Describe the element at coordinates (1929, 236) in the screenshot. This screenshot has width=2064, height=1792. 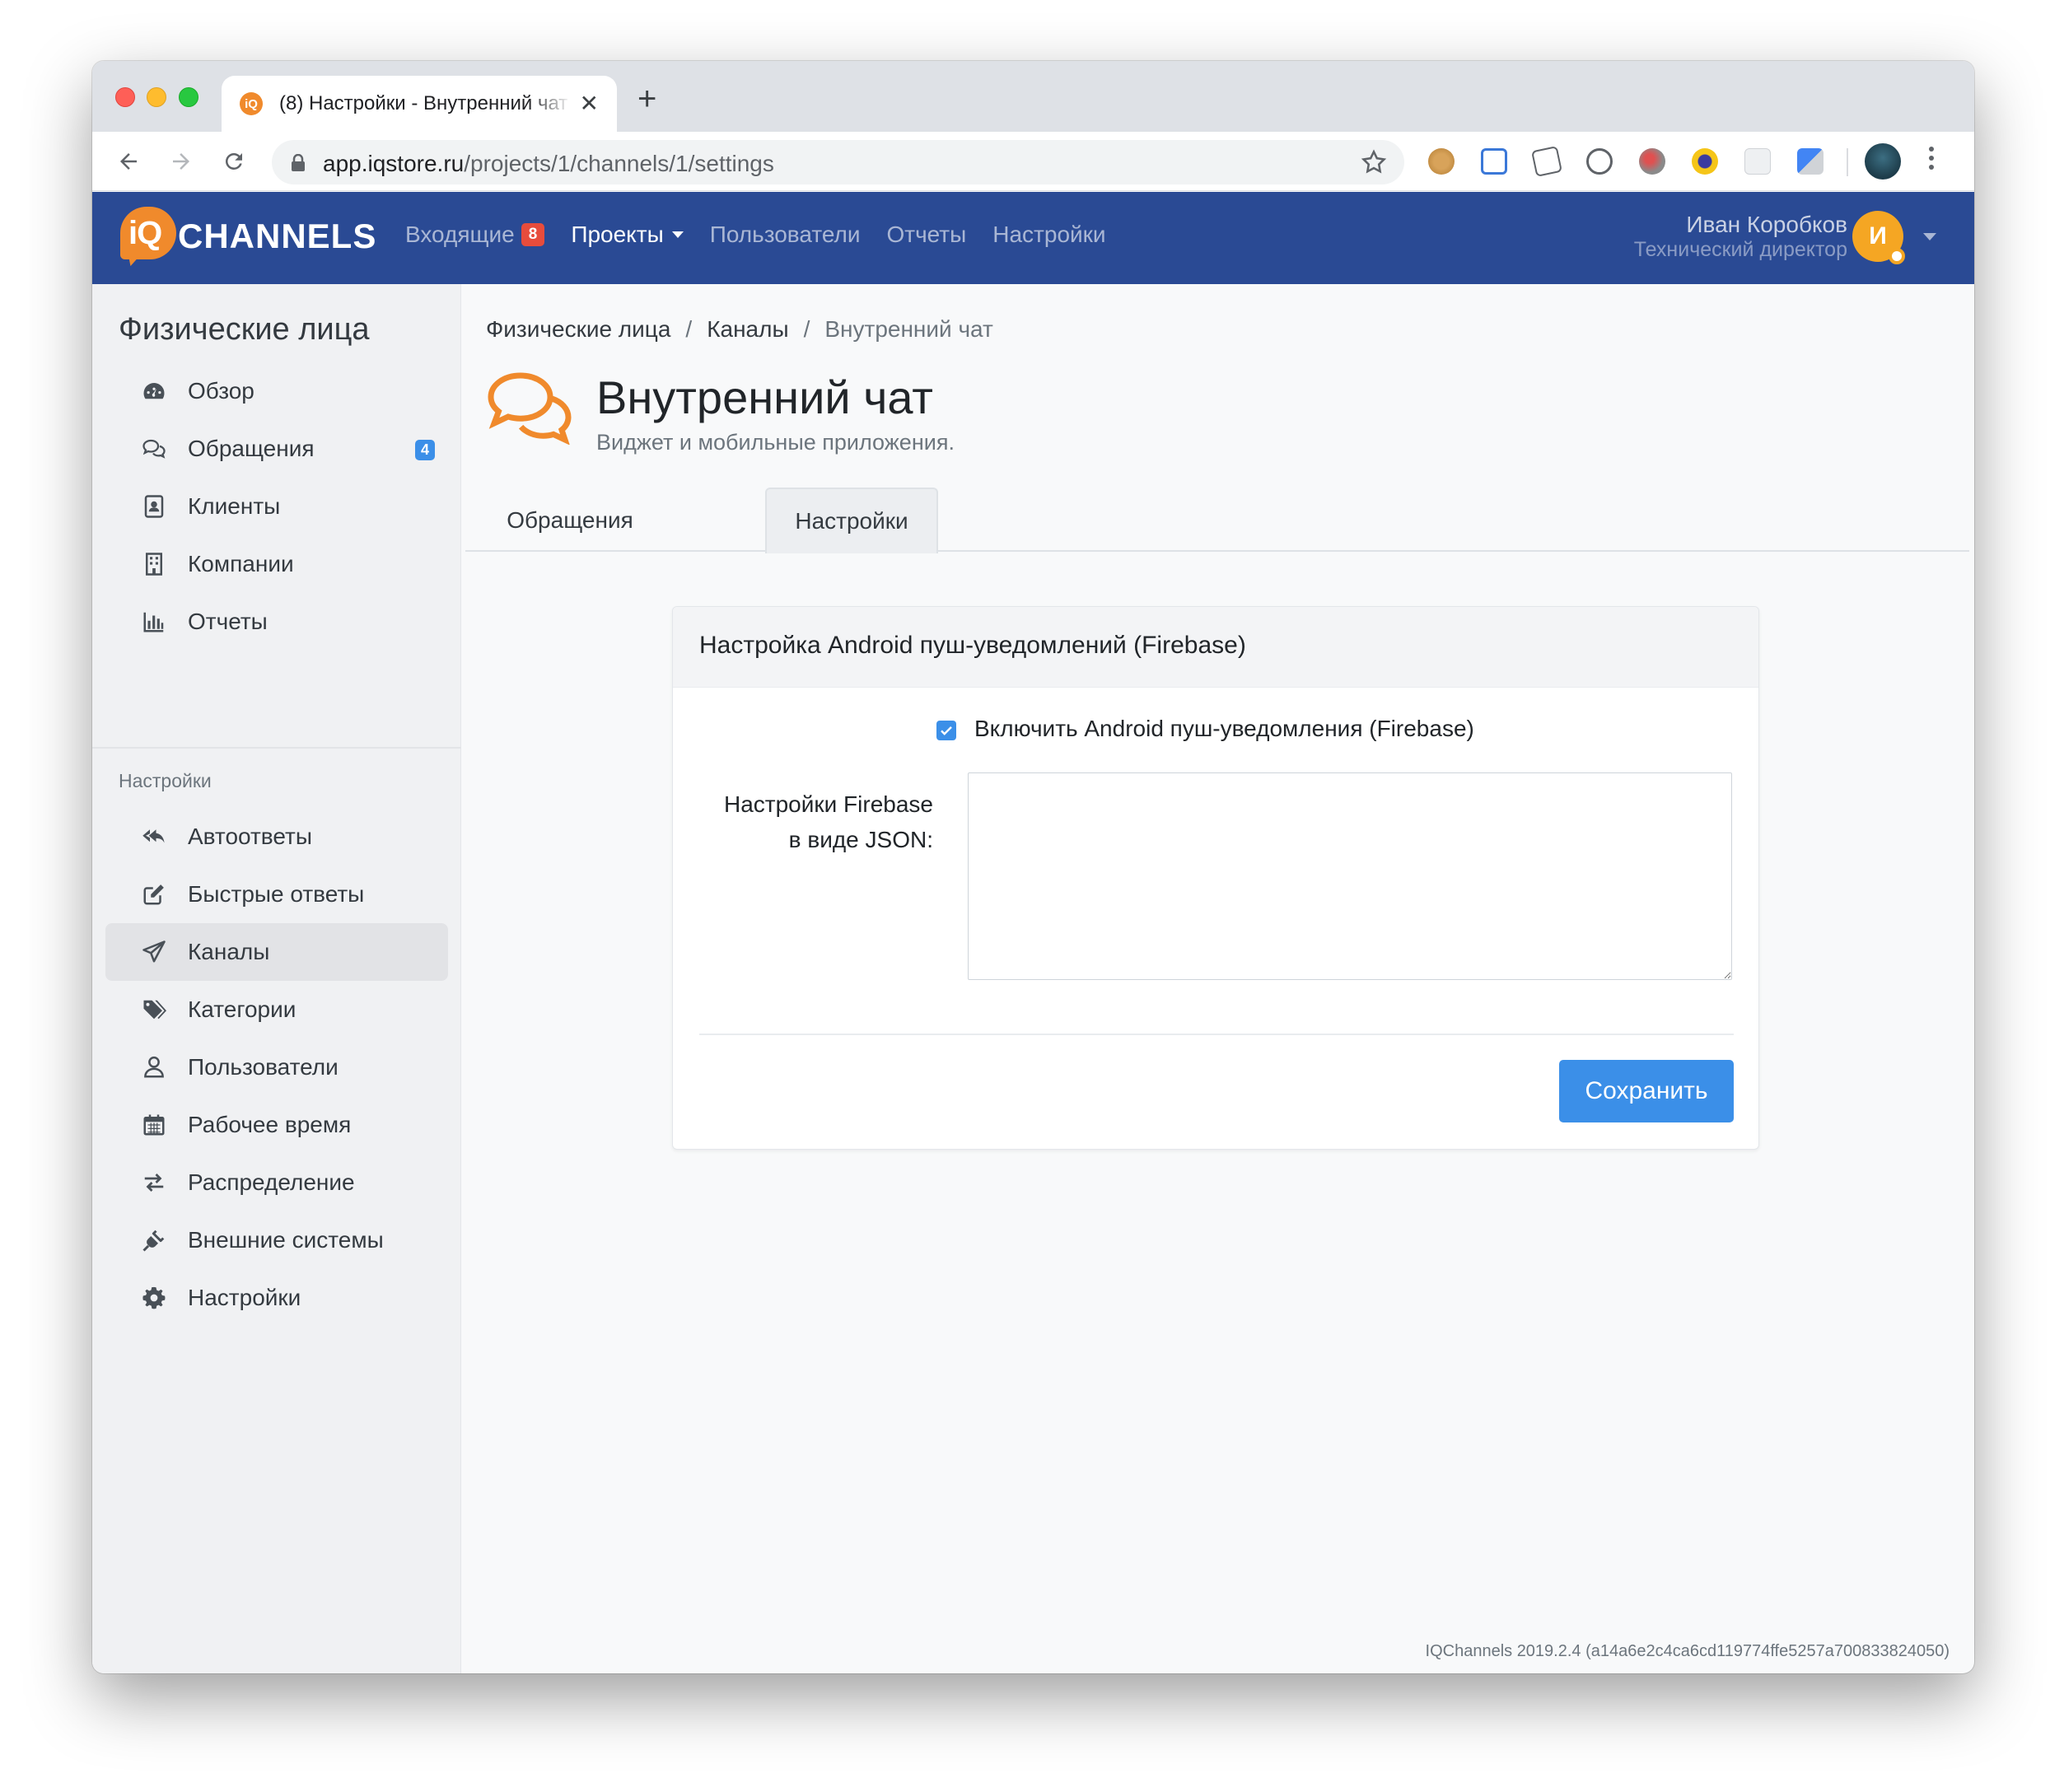
I see `user-menu-caret-icon` at that location.